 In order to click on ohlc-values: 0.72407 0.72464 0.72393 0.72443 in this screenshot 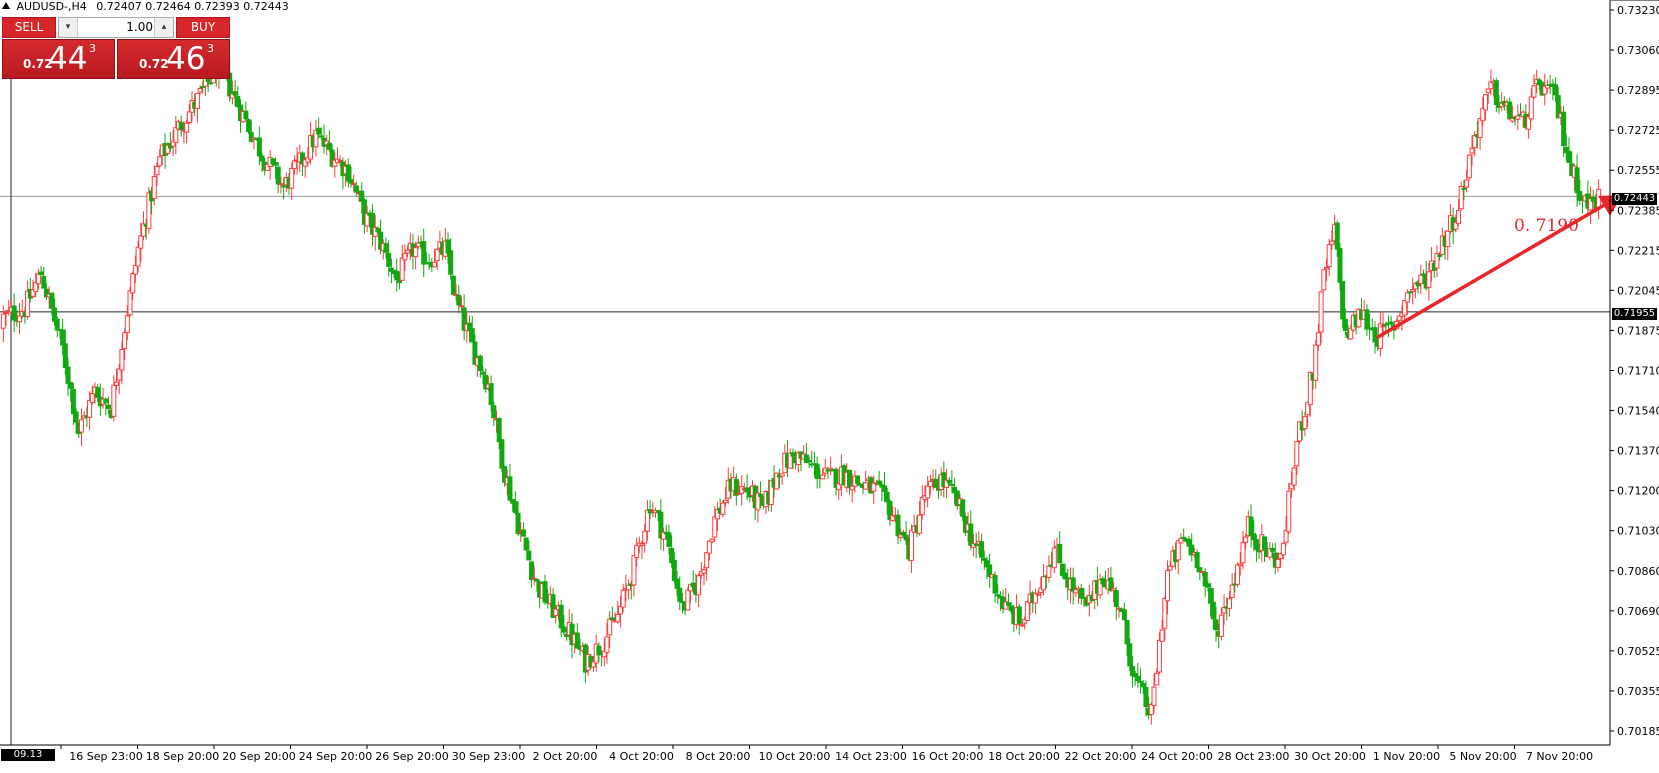, I will do `click(192, 6)`.